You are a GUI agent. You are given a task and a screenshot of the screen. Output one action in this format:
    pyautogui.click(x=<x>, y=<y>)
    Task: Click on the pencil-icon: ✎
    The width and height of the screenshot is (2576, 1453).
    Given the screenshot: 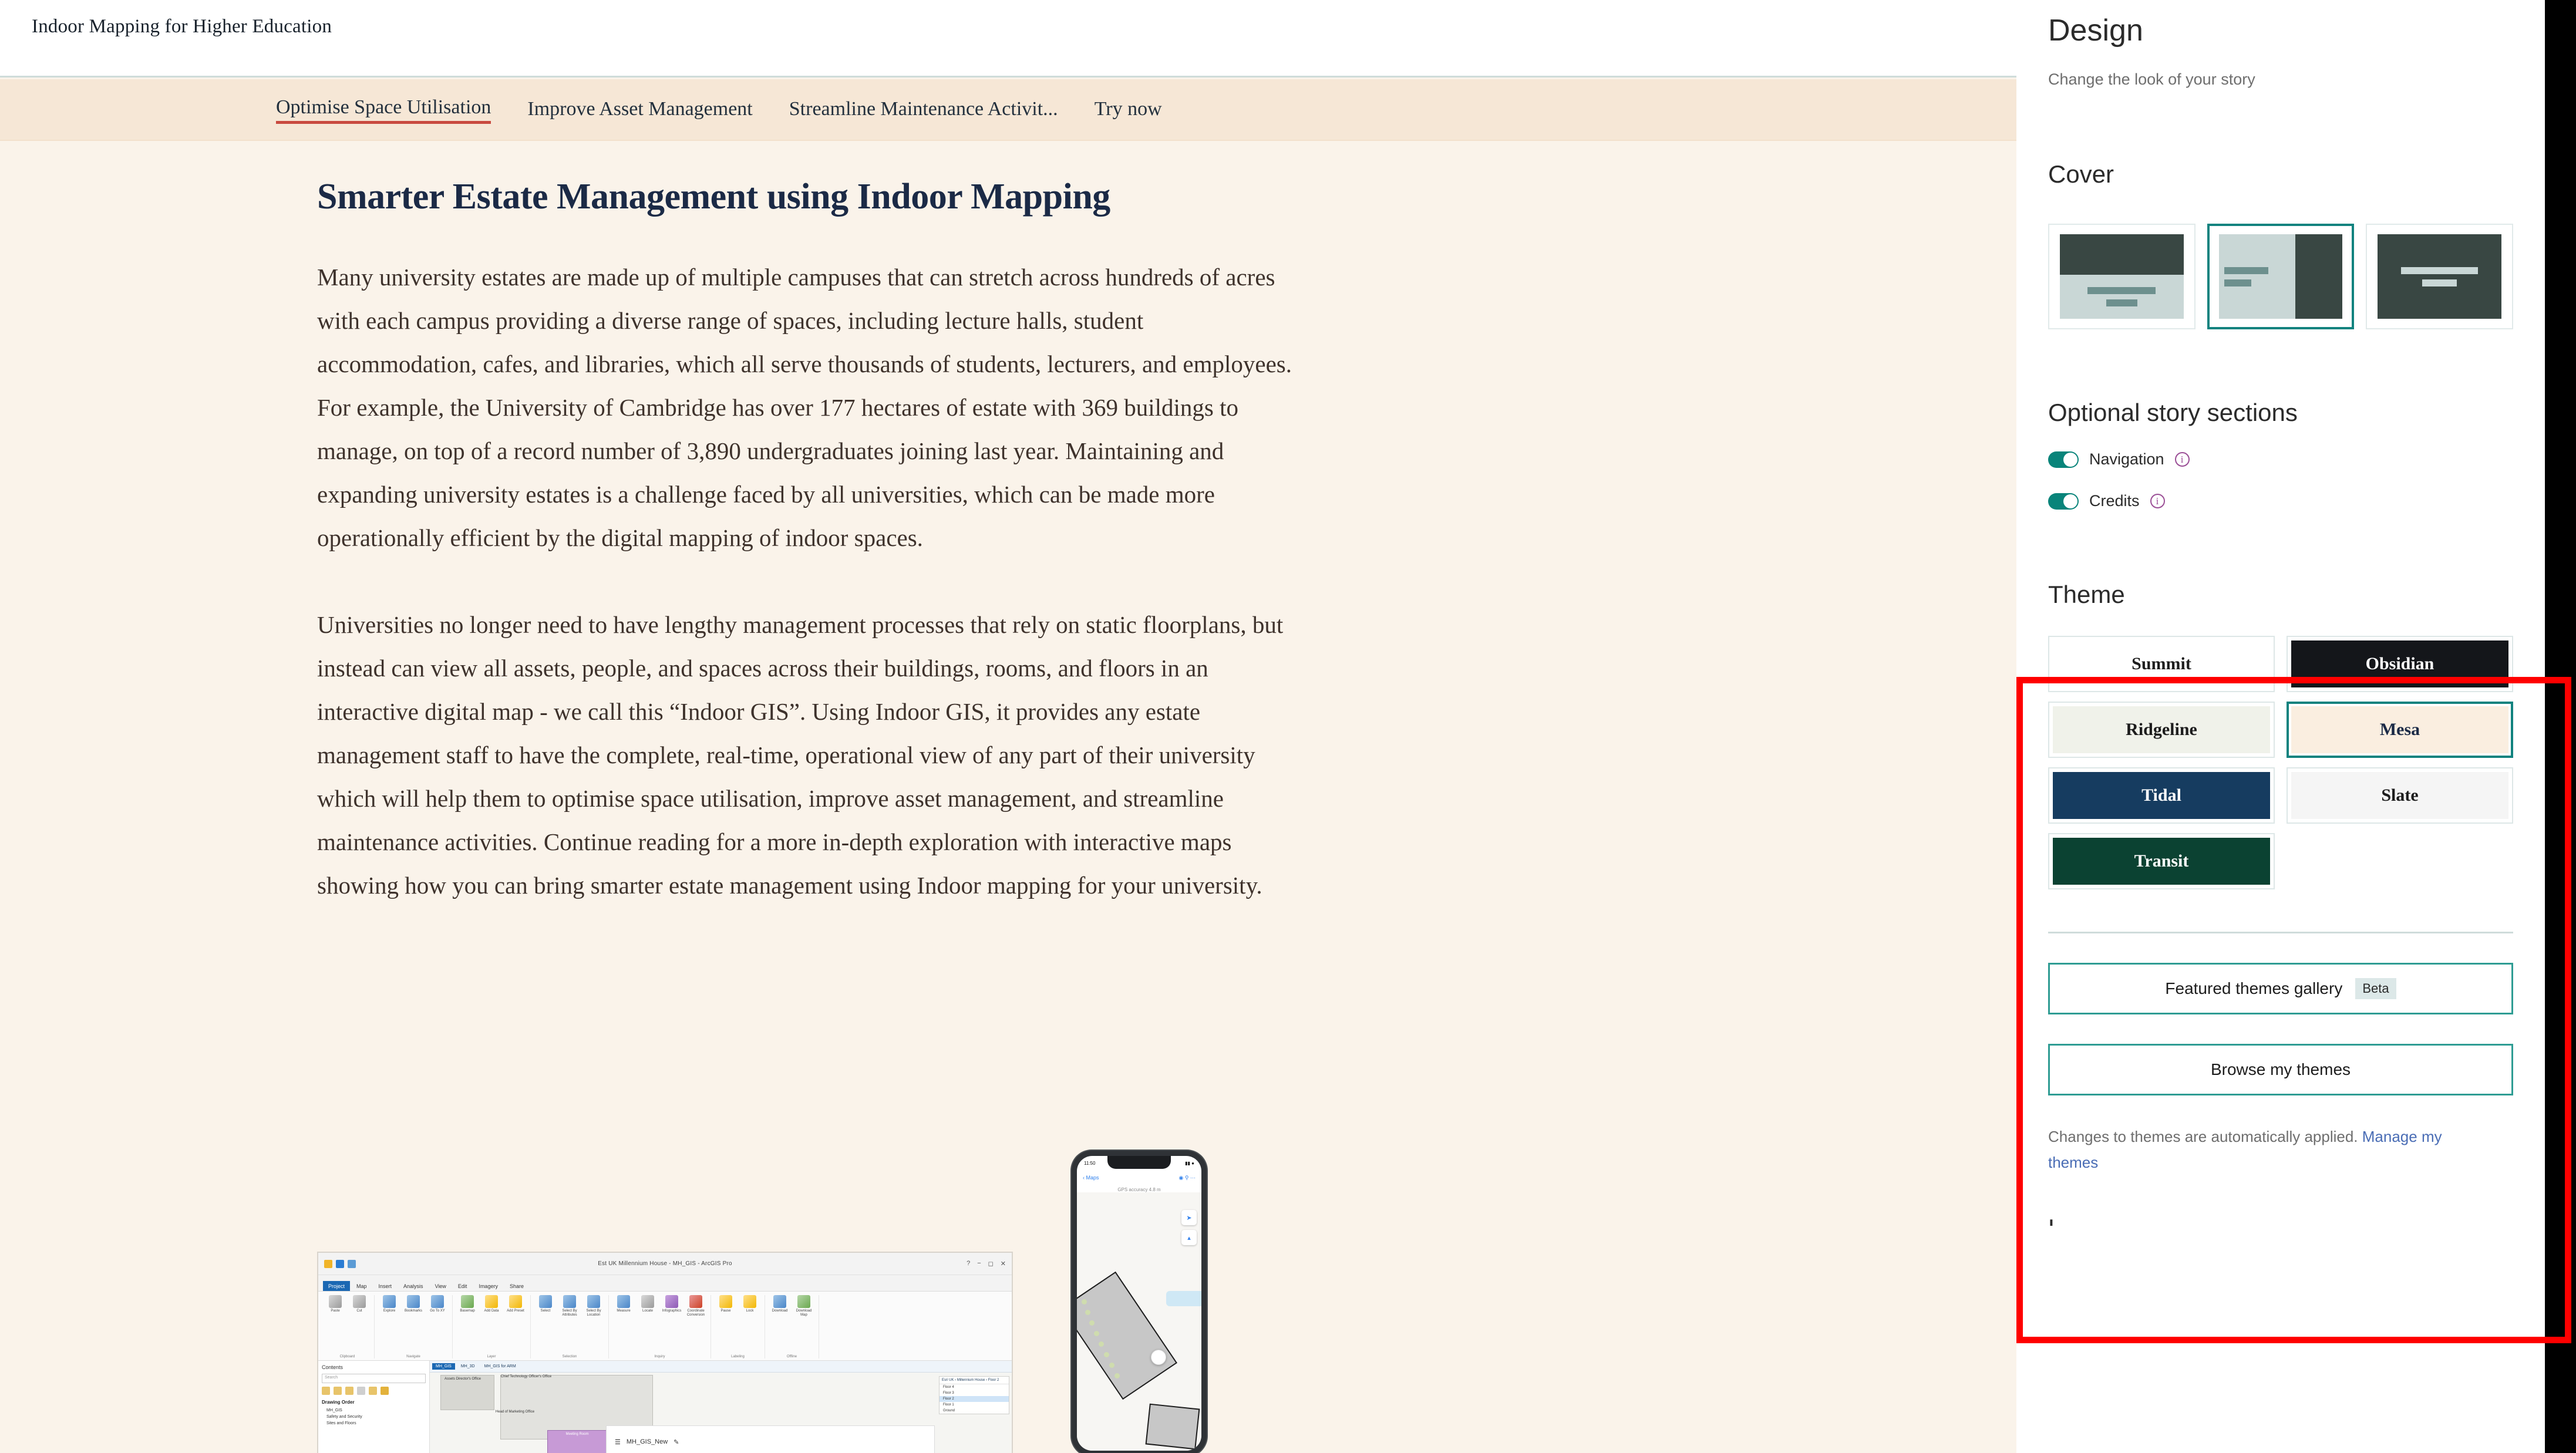 What is the action you would take?
    pyautogui.click(x=676, y=1442)
    